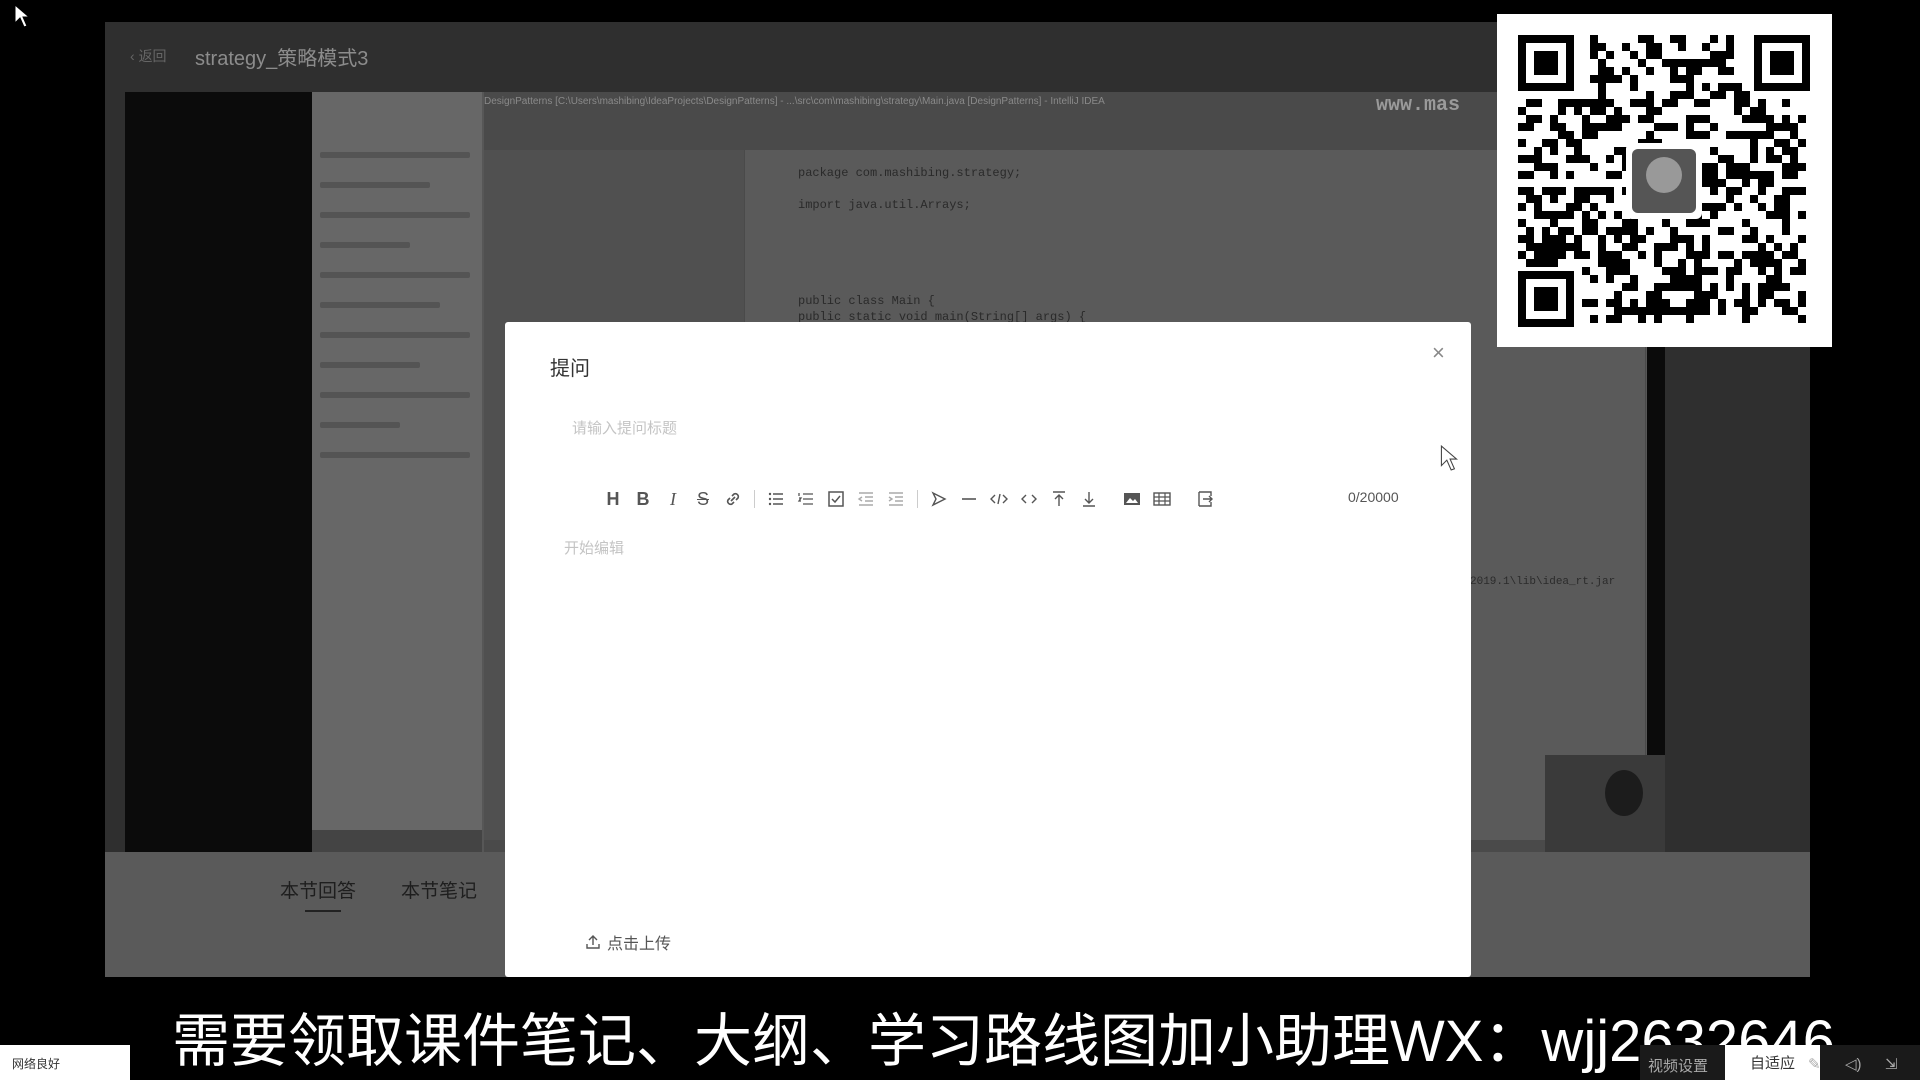 The width and height of the screenshot is (1920, 1080). Describe the element at coordinates (323, 911) in the screenshot. I see `active-tab-indicator` at that location.